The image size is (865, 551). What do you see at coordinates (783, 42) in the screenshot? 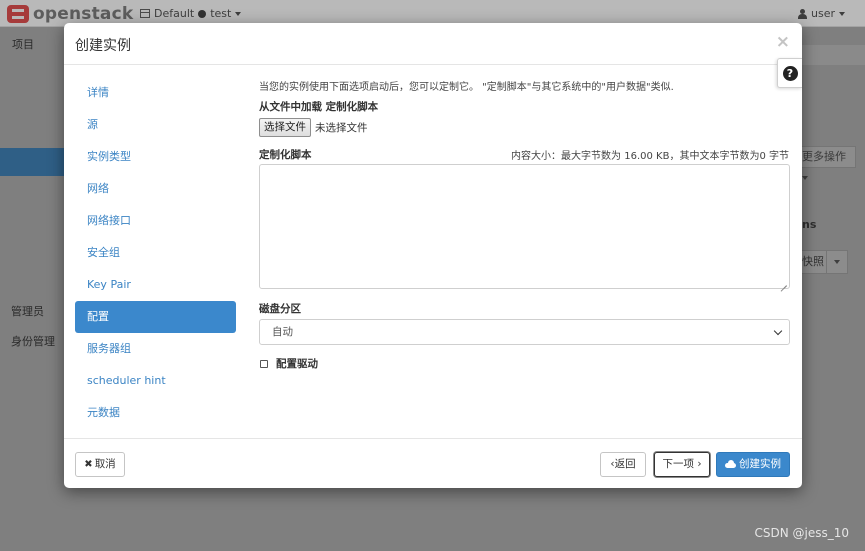
I see `close-icon: ×` at bounding box center [783, 42].